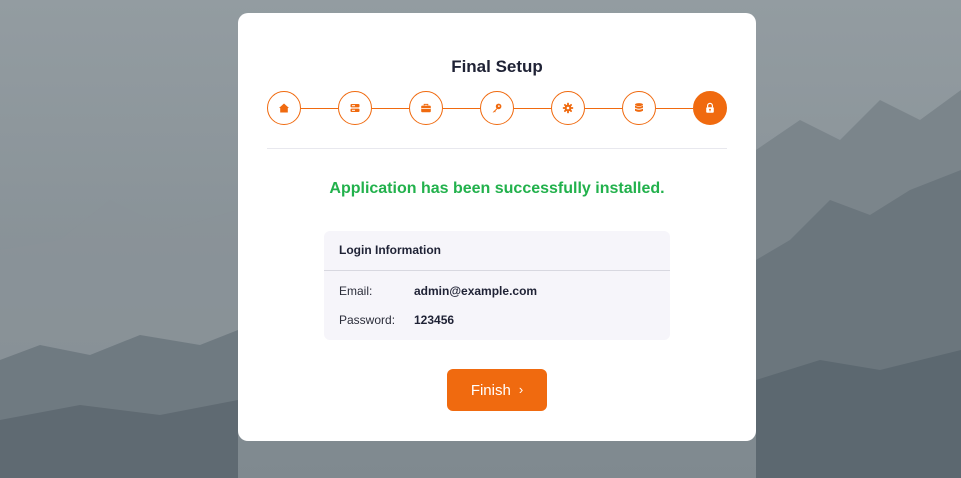 Image resolution: width=961 pixels, height=478 pixels. I want to click on briefcase-icon, so click(426, 108).